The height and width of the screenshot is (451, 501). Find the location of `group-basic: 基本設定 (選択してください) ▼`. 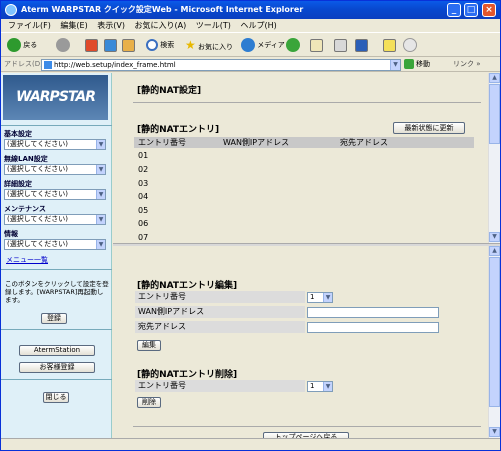

group-basic: 基本設定 (選択してください) ▼ is located at coordinates (56, 140).